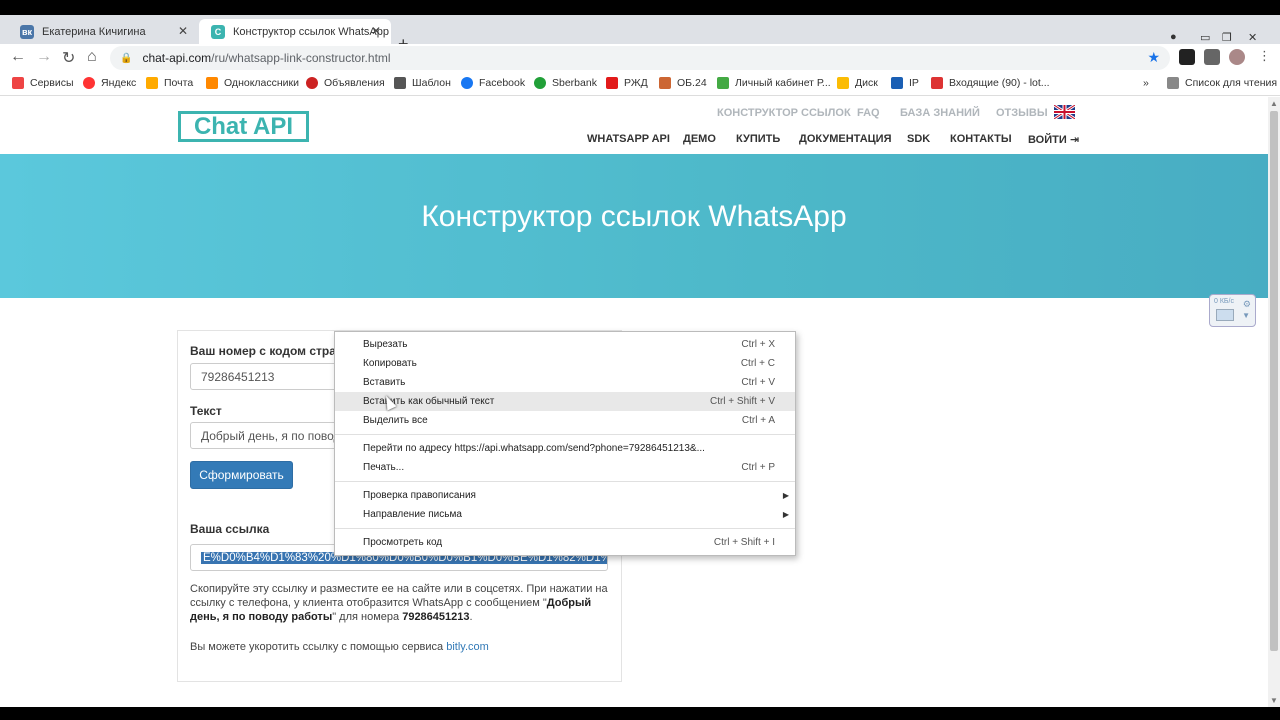 This screenshot has height=720, width=1280. I want to click on login-label: ВОЙТИ, so click(1047, 140).